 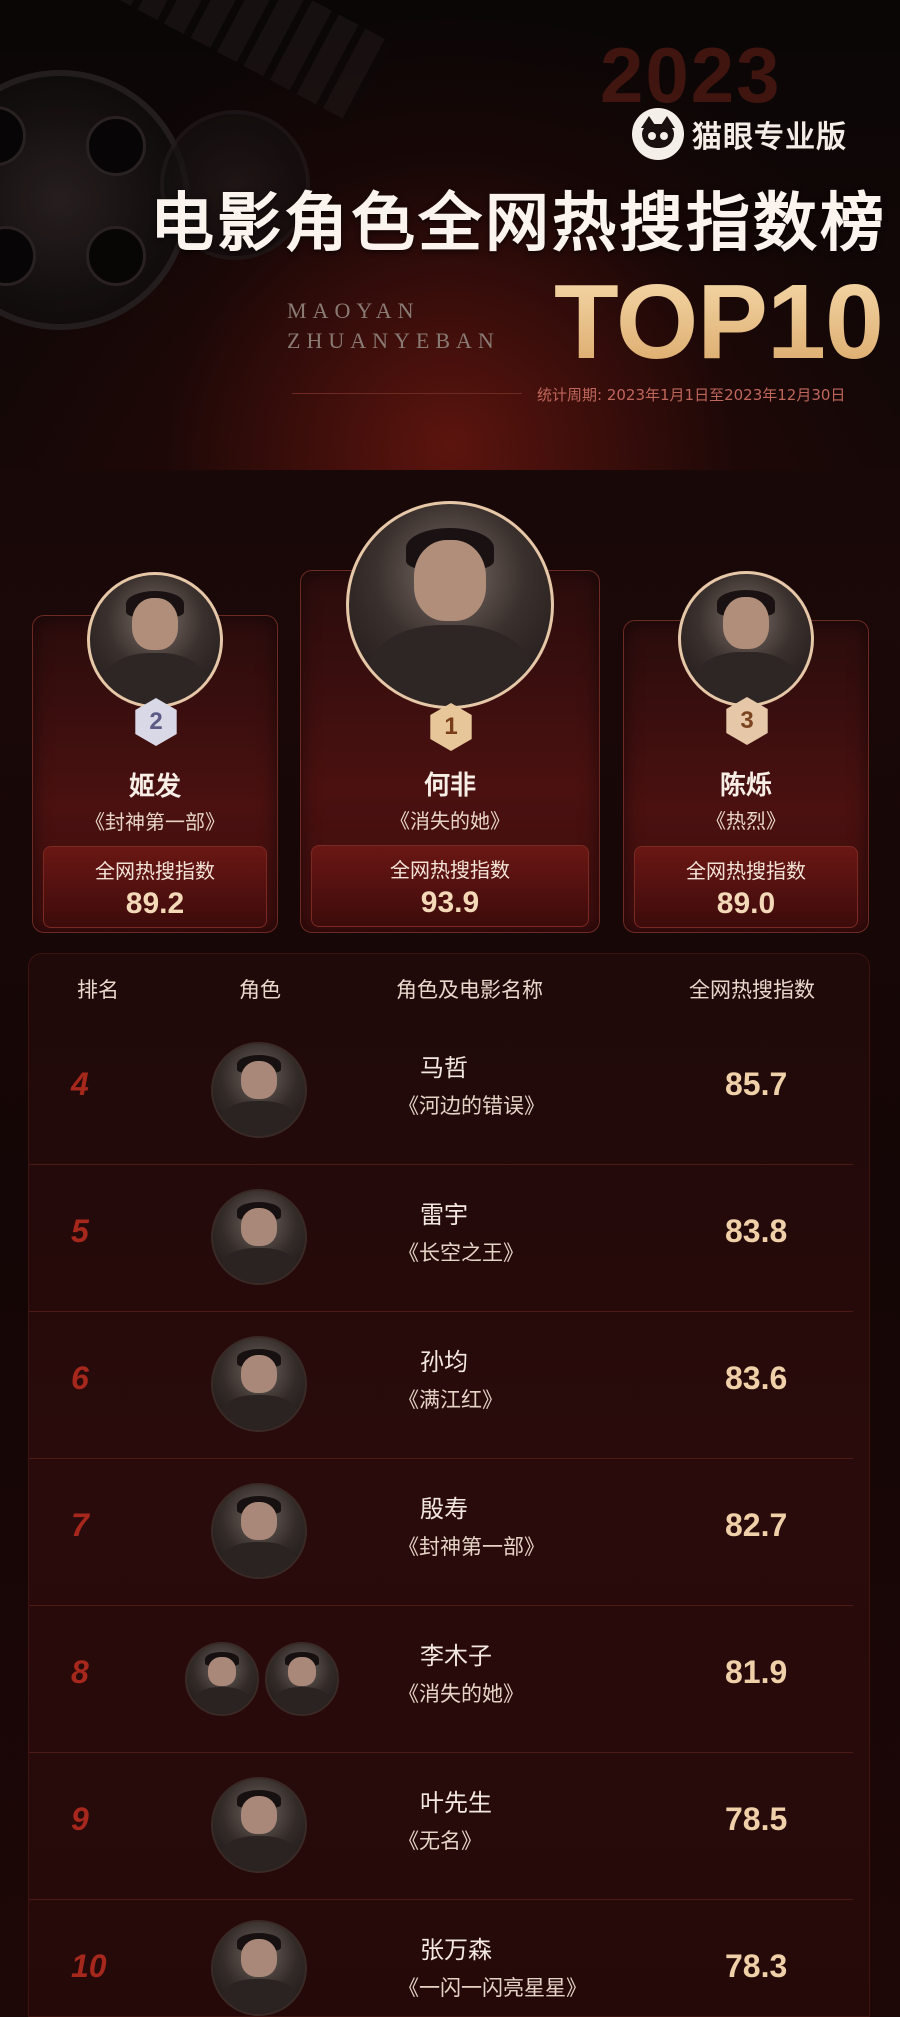 I want to click on rank-number: 10, so click(x=89, y=1966).